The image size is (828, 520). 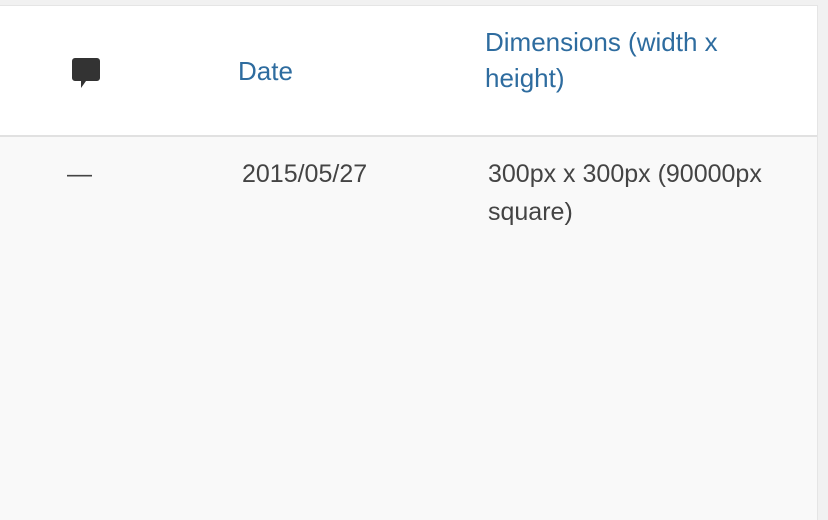 I want to click on comment-bubble-icon, so click(x=86, y=73).